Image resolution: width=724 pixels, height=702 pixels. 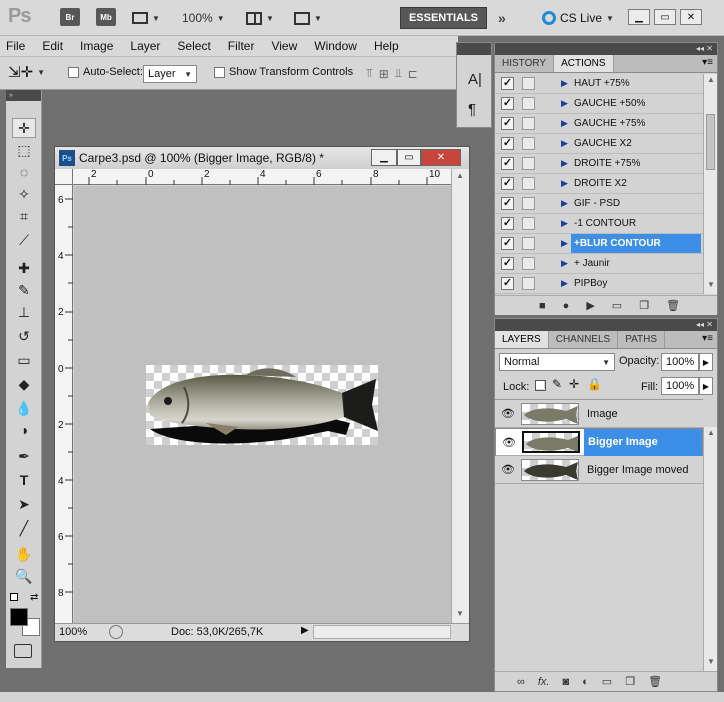 I want to click on link-layers-icon: ∞, so click(x=521, y=682).